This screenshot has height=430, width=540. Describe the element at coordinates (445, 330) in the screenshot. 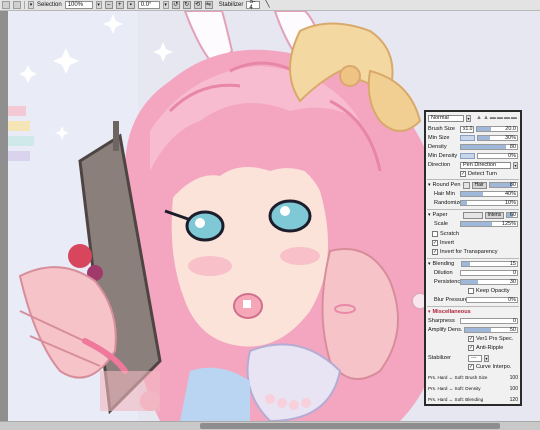

I see `amplify-density-label: Amplify Dens.` at that location.